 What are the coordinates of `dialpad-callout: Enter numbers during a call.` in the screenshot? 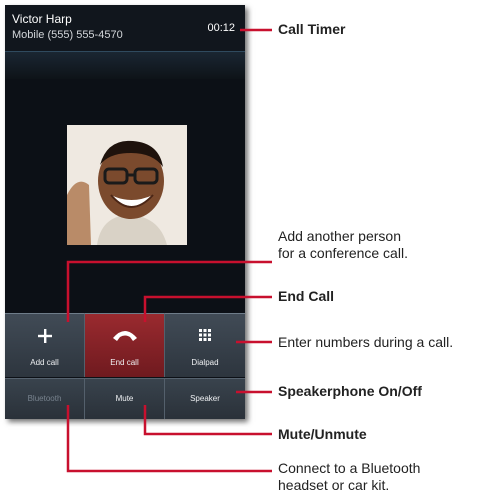 It's located at (366, 342).